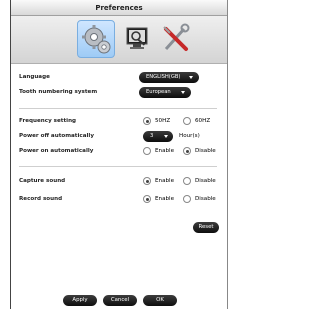 The height and width of the screenshot is (309, 320). I want to click on tooth-numbering-row: Tooth numbering system European, so click(119, 93).